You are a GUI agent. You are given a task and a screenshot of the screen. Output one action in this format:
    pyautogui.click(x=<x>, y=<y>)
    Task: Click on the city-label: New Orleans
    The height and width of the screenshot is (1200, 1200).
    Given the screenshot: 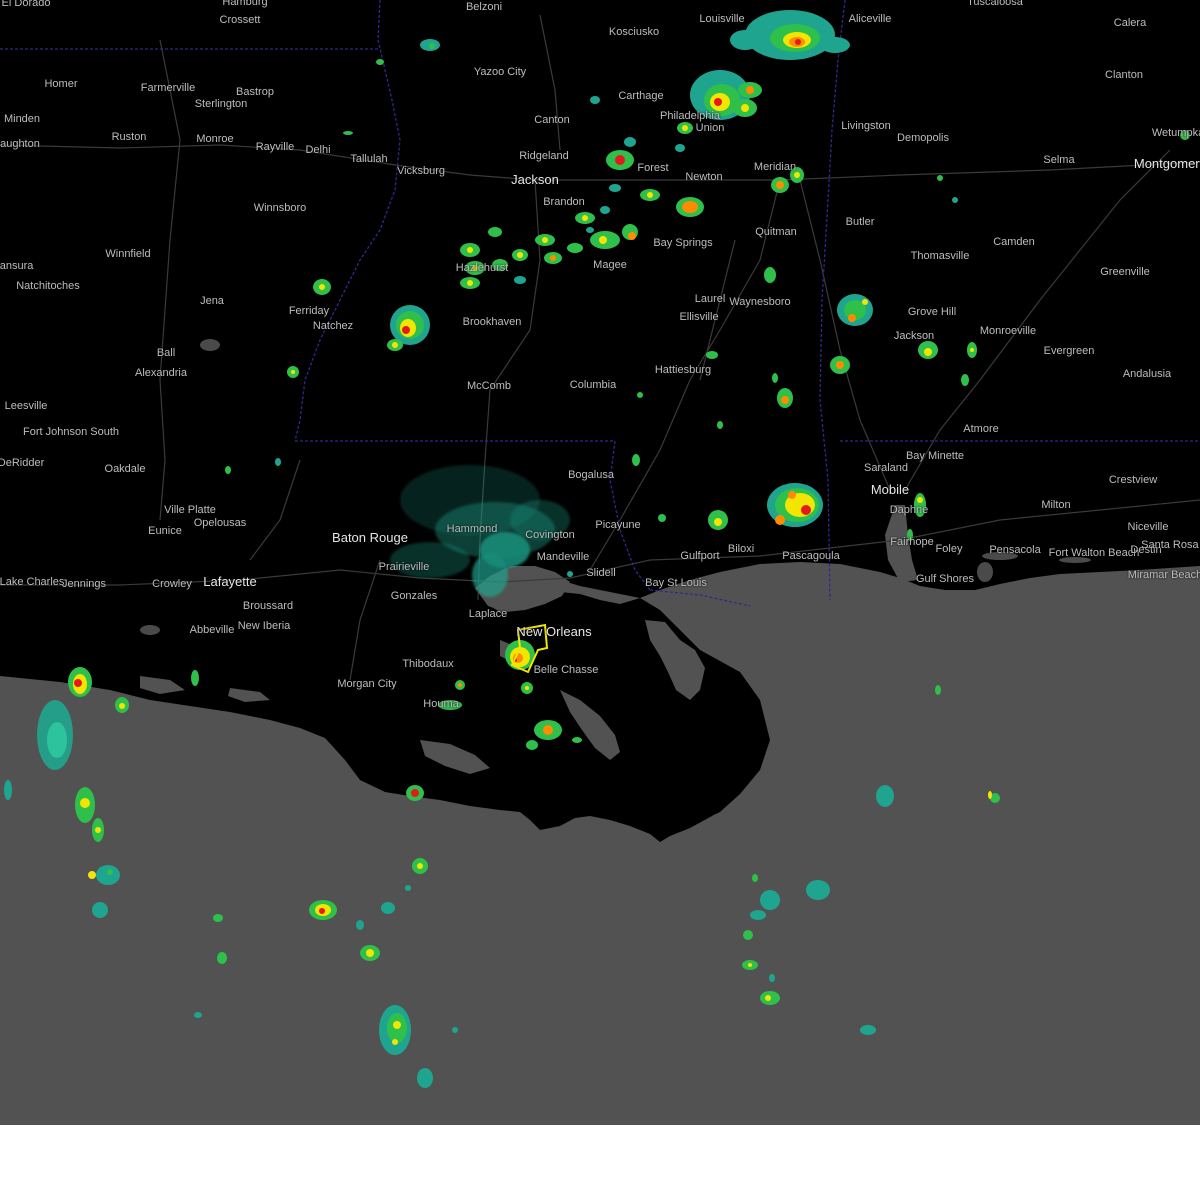 What is the action you would take?
    pyautogui.click(x=554, y=631)
    